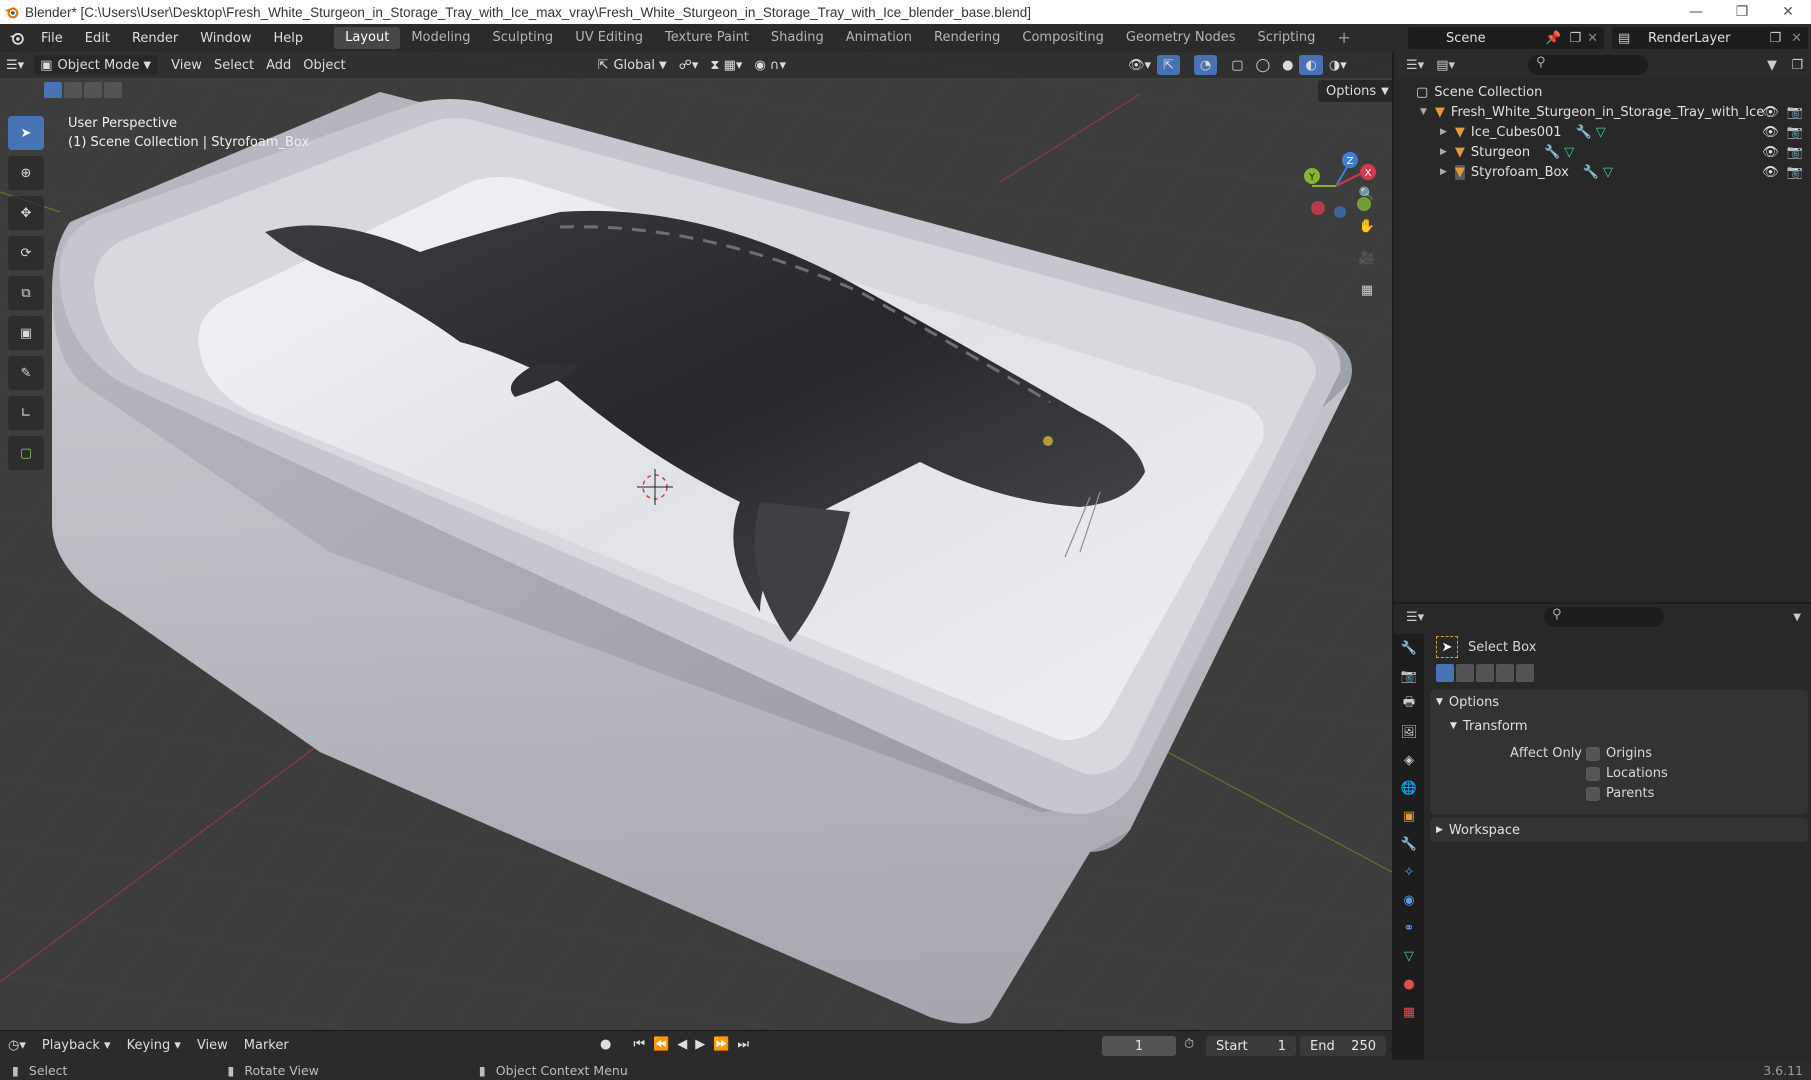 This screenshot has width=1811, height=1080. Describe the element at coordinates (522, 38) in the screenshot. I see `tab-sculpting: Sculpting` at that location.